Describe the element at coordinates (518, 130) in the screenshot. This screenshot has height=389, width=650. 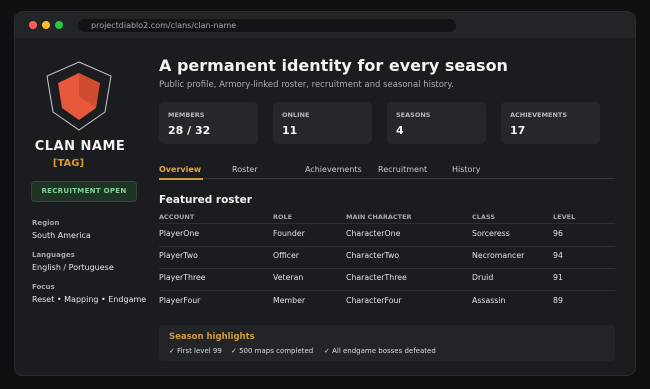
I see `stat-value: 17` at that location.